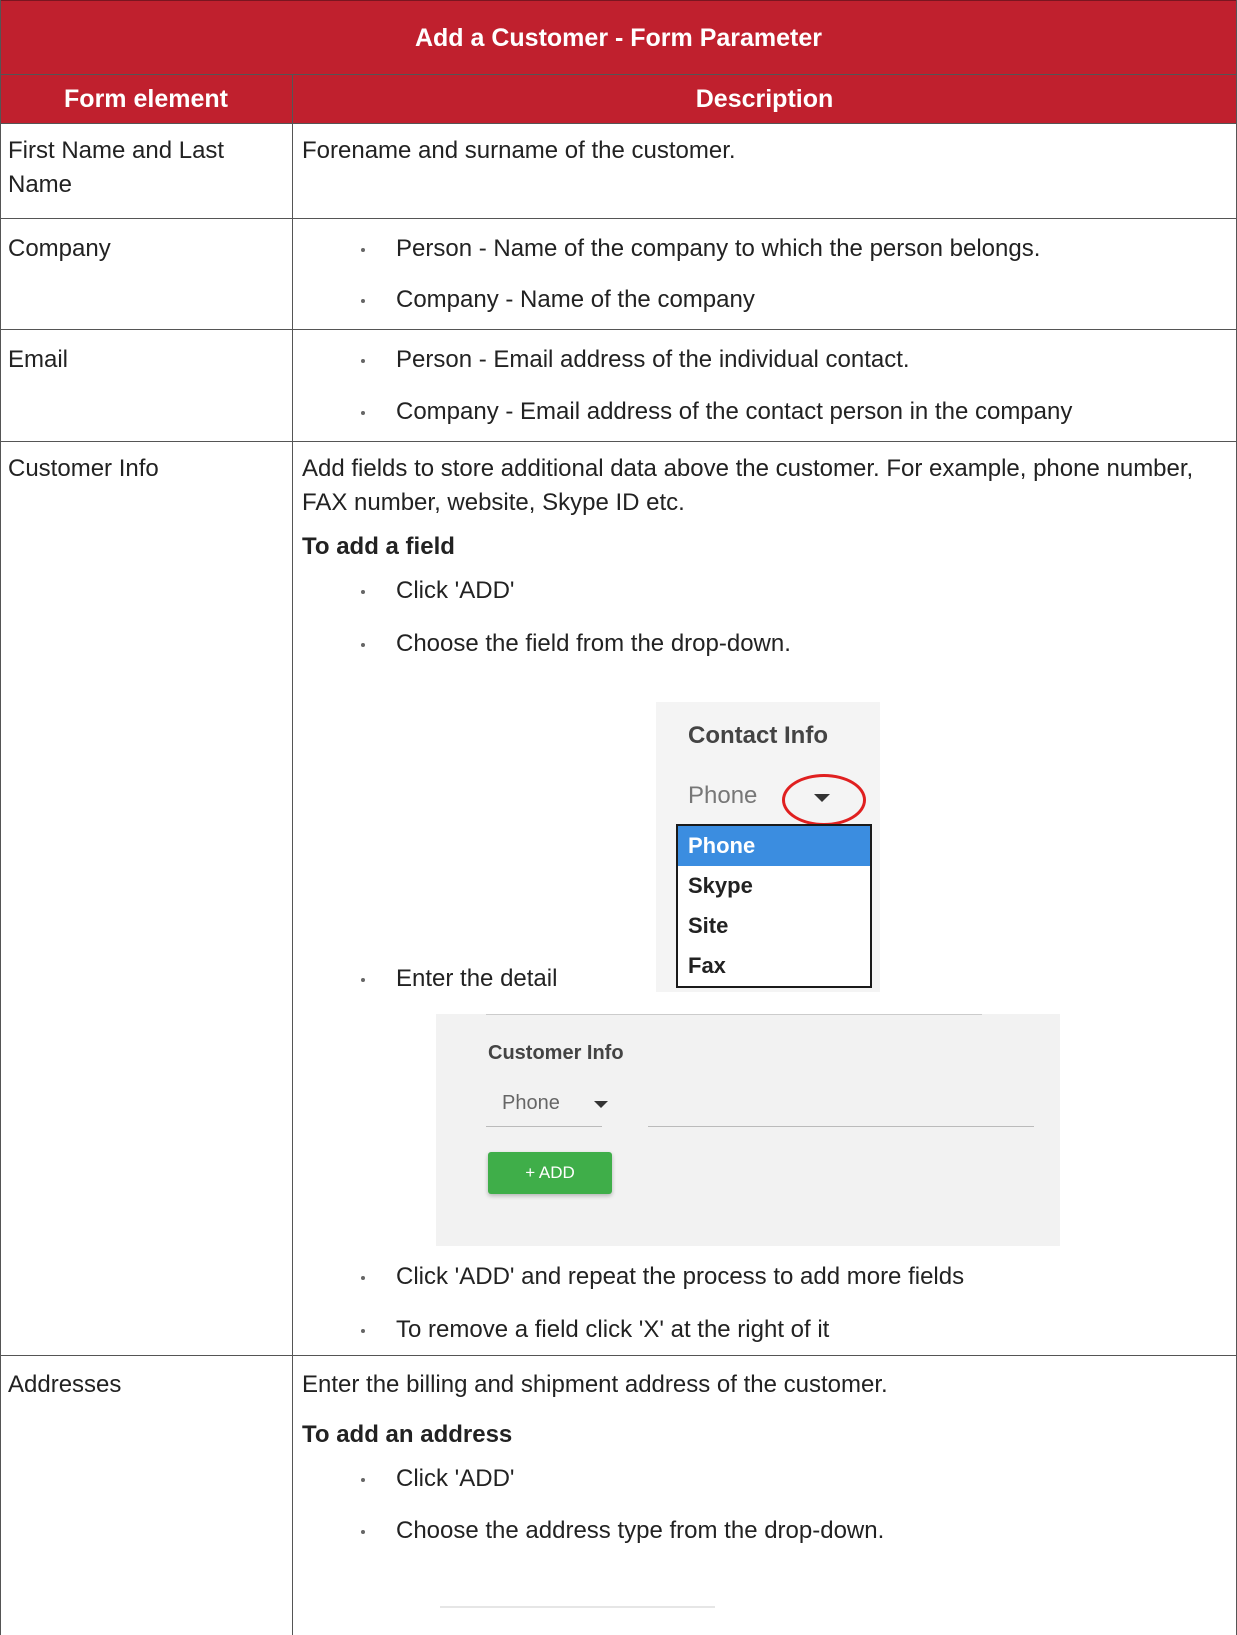 The height and width of the screenshot is (1635, 1237). What do you see at coordinates (758, 735) in the screenshot?
I see `contact-info-title: Contact Info` at bounding box center [758, 735].